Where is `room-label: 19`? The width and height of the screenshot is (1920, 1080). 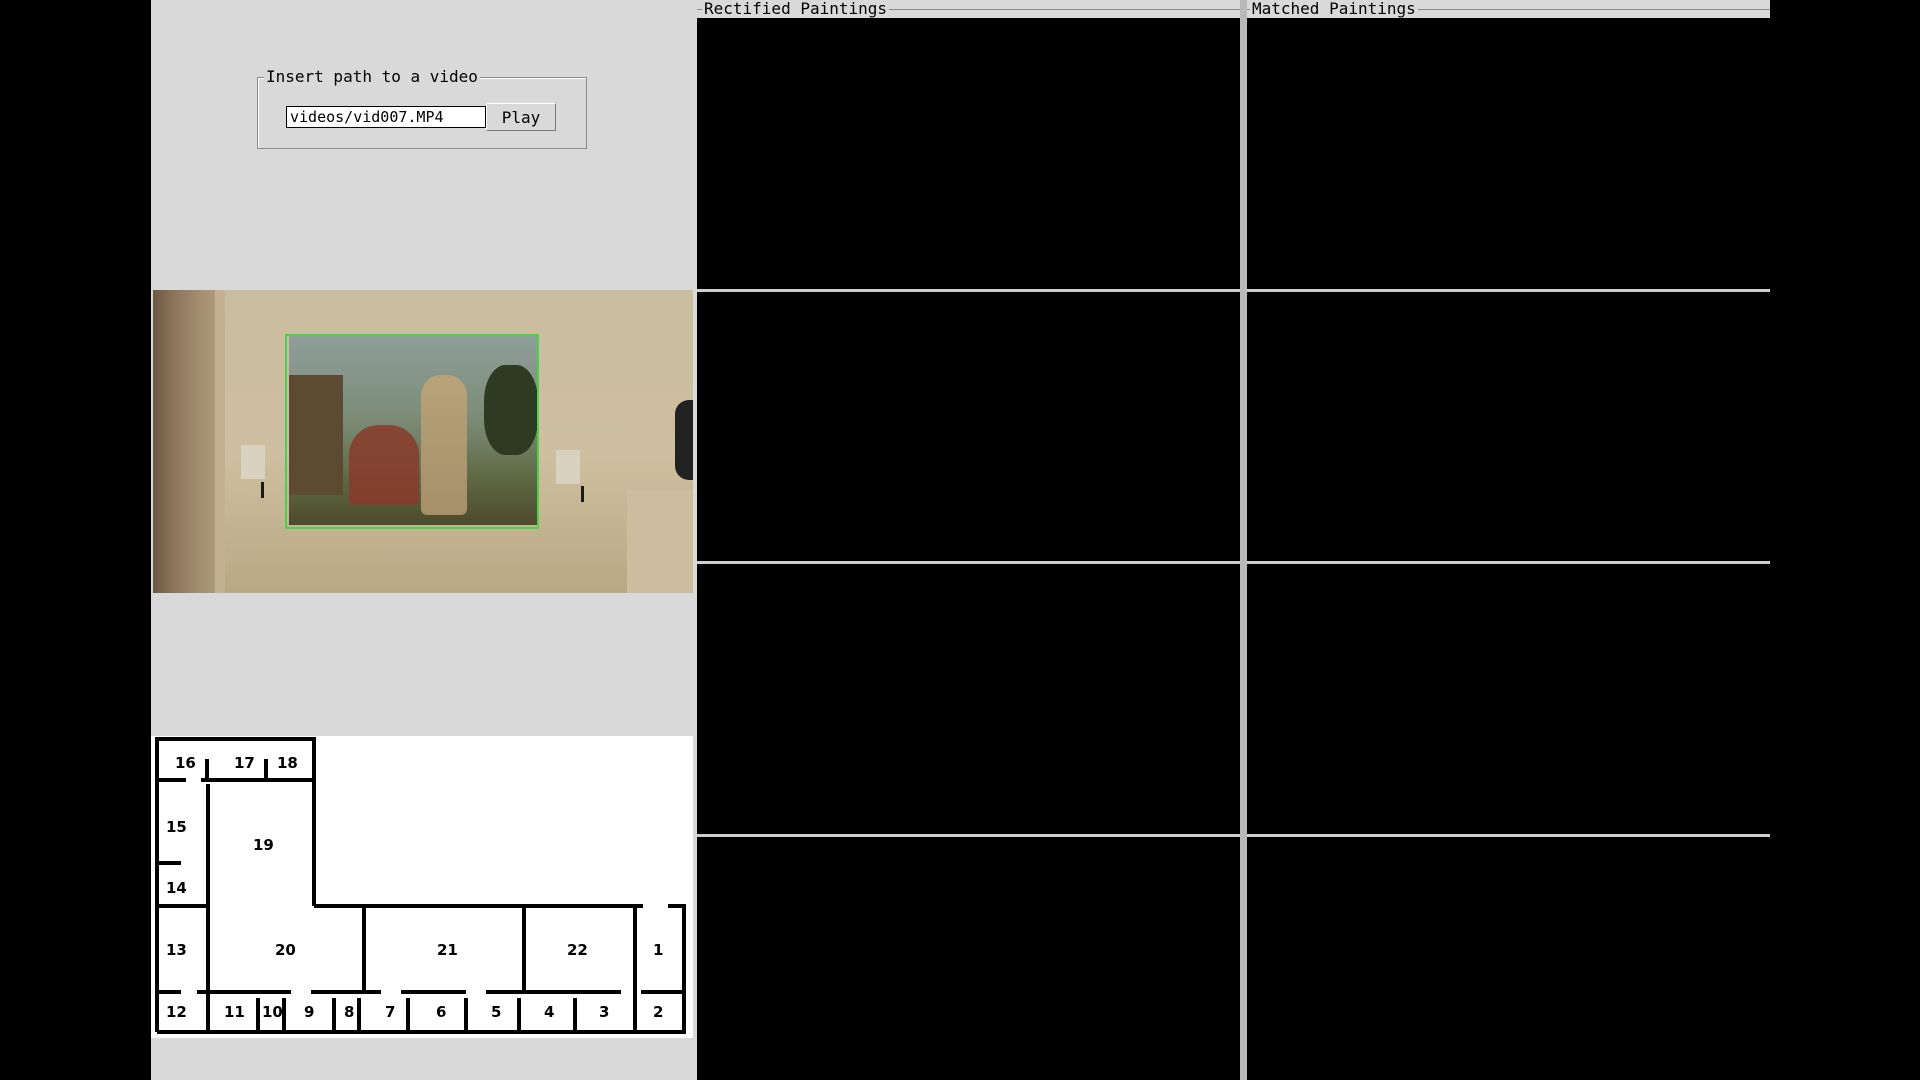 room-label: 19 is located at coordinates (263, 845).